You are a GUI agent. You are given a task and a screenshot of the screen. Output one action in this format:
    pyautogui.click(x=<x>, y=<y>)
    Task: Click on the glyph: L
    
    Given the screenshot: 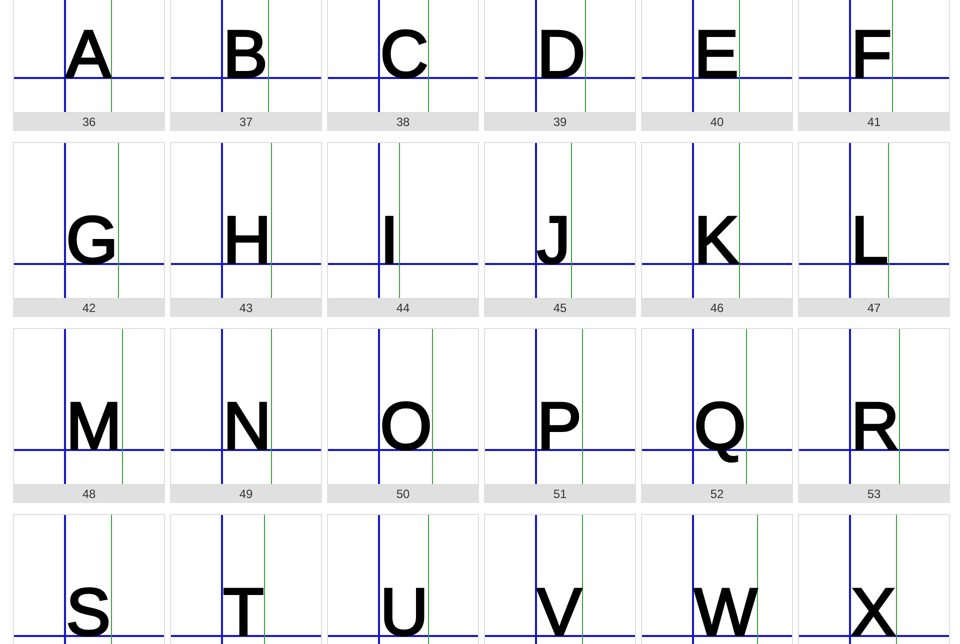 What is the action you would take?
    pyautogui.click(x=869, y=240)
    